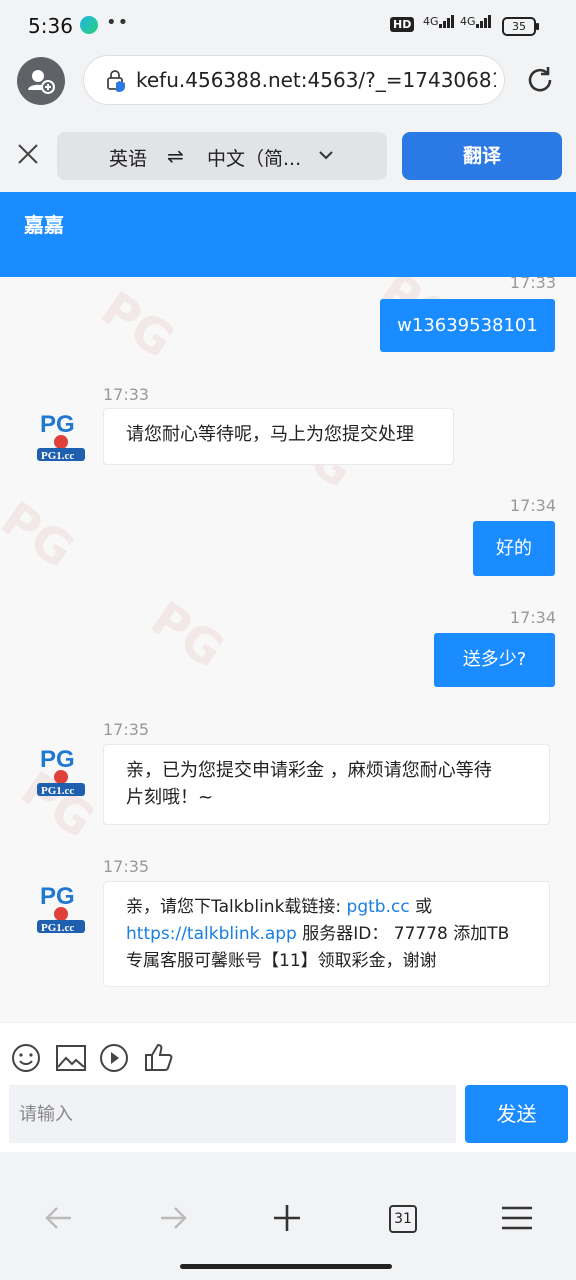 The width and height of the screenshot is (576, 1280). Describe the element at coordinates (520, 26) in the screenshot. I see `battery-indicator: 35` at that location.